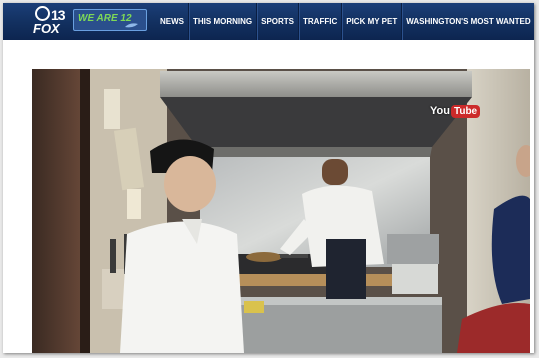 The image size is (539, 358). I want to click on nav-item-washingtons-most-wanted: WASHINGTON'S MOST WANTED, so click(468, 21).